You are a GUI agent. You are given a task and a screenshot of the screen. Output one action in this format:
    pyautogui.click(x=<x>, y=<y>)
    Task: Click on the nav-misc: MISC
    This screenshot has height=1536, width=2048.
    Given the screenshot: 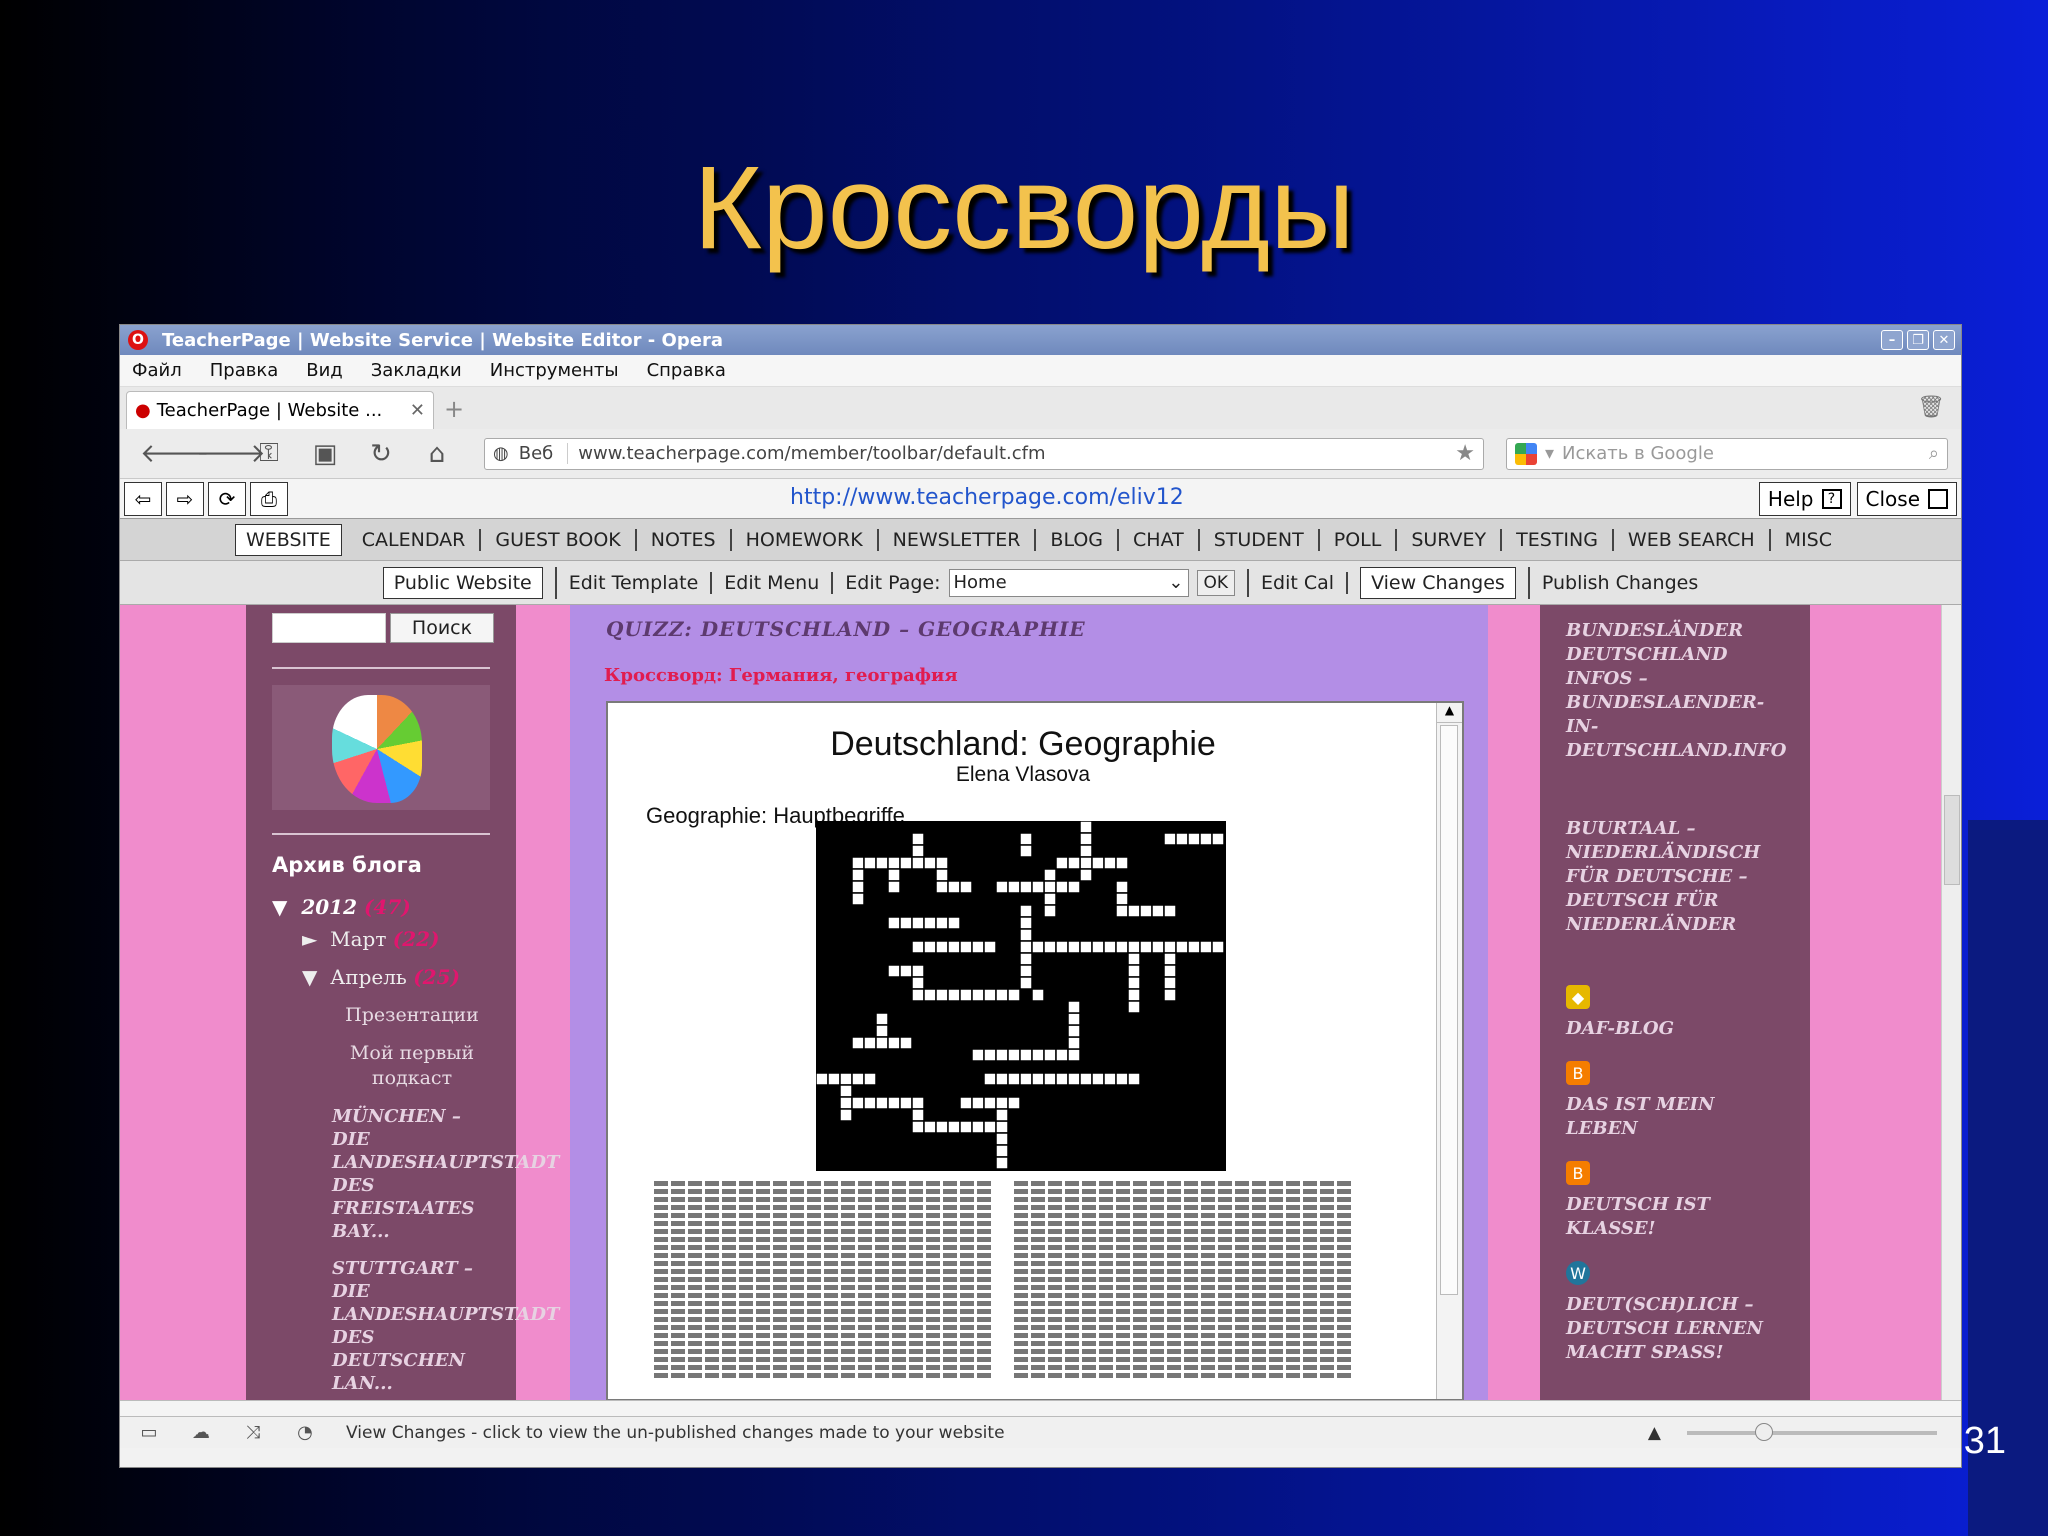 What is the action you would take?
    pyautogui.click(x=1808, y=540)
    